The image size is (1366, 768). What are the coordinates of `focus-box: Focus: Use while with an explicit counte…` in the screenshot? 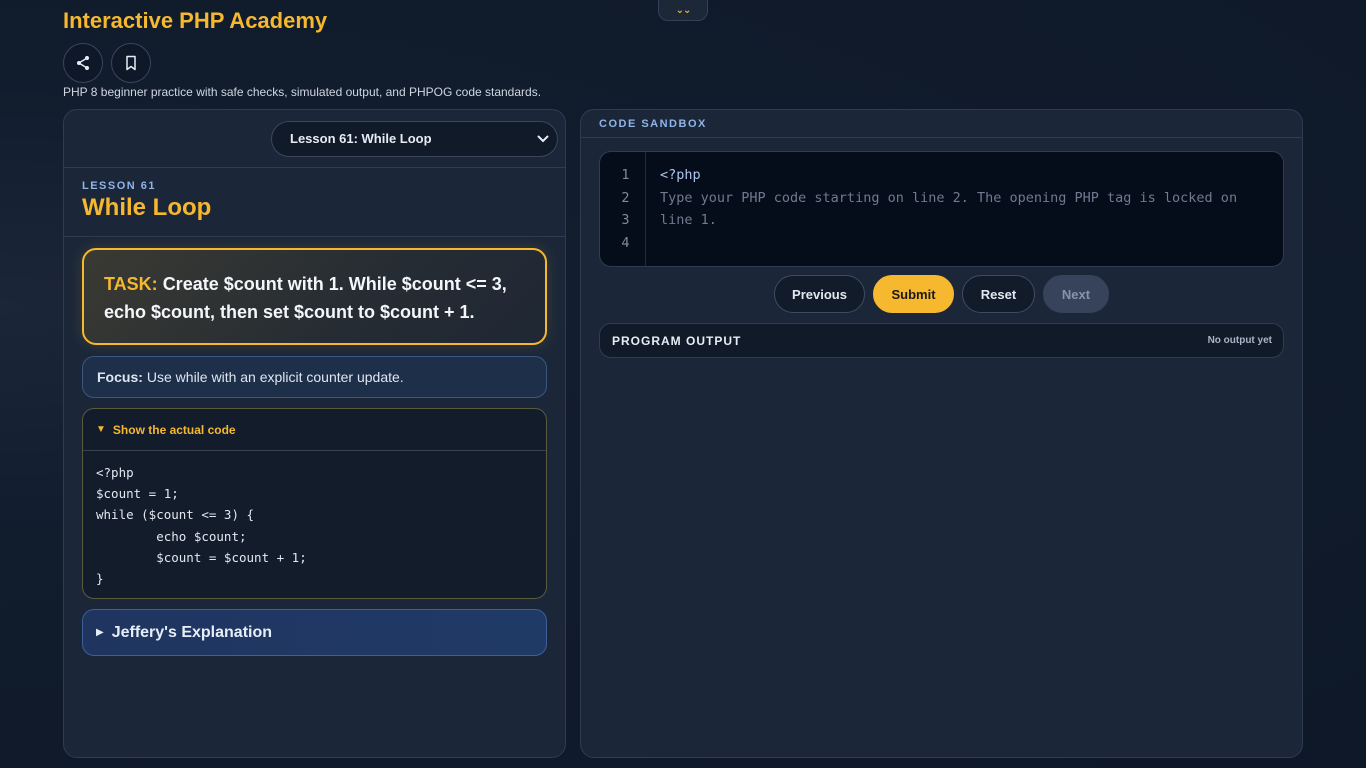 It's located at (314, 377).